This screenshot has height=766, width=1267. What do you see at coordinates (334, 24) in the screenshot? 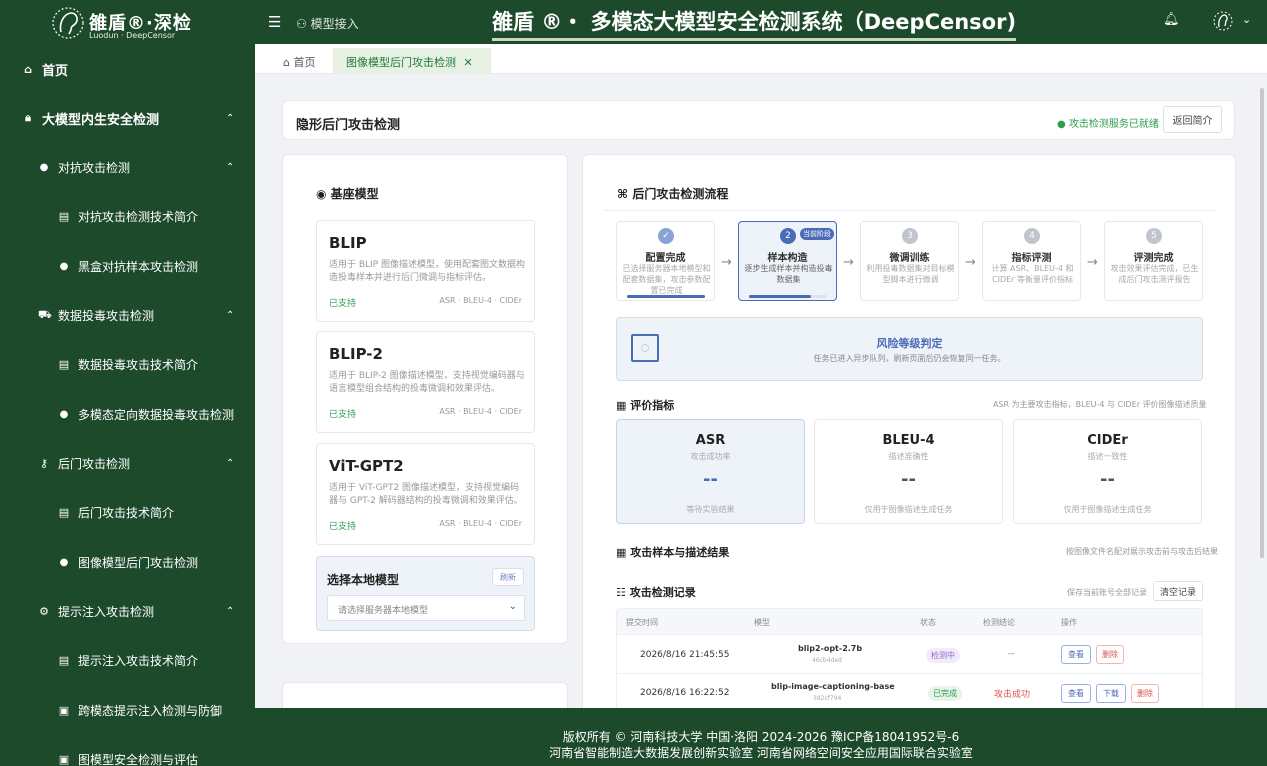
I see `model-access-label: 模型接入` at bounding box center [334, 24].